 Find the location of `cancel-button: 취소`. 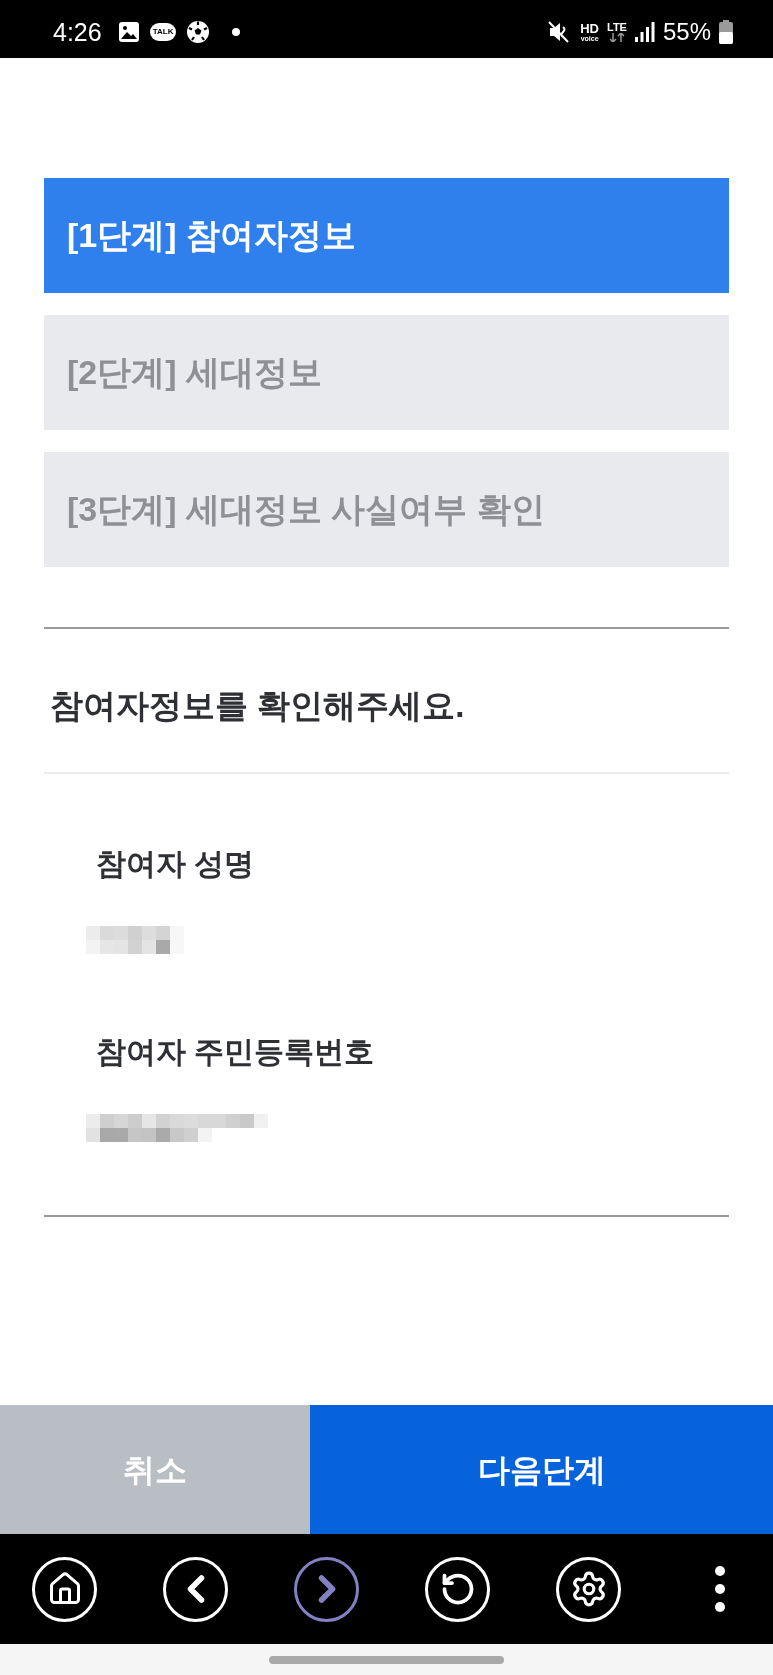

cancel-button: 취소 is located at coordinates (155, 1469).